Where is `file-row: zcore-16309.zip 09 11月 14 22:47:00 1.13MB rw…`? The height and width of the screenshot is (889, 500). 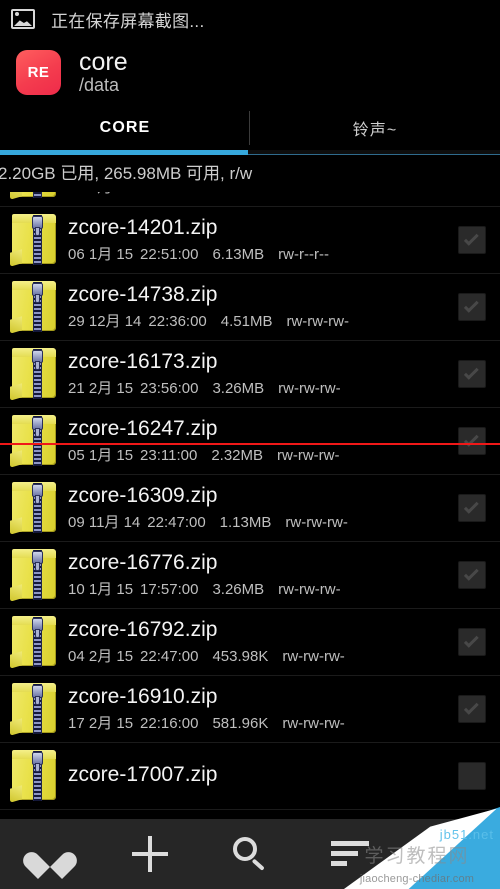
file-row: zcore-16309.zip 09 11月 14 22:47:00 1.13MB rw… is located at coordinates (250, 508).